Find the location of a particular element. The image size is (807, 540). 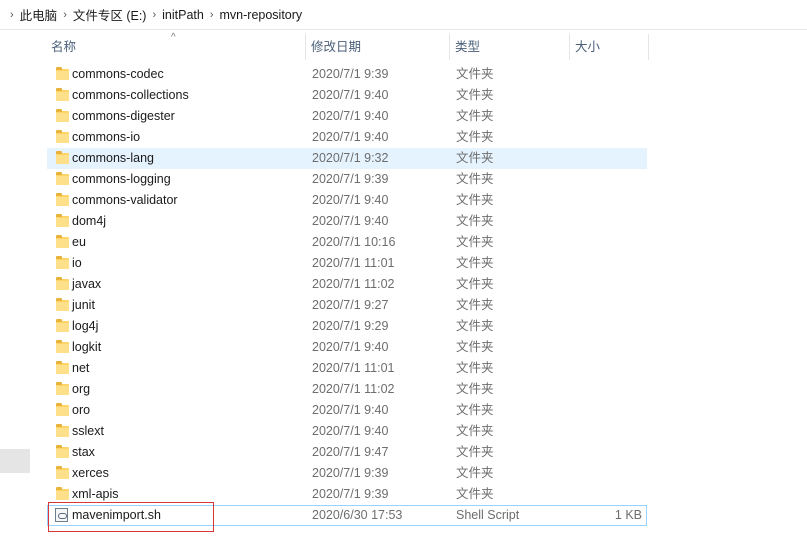

column-header-size: 大小 is located at coordinates (609, 47).